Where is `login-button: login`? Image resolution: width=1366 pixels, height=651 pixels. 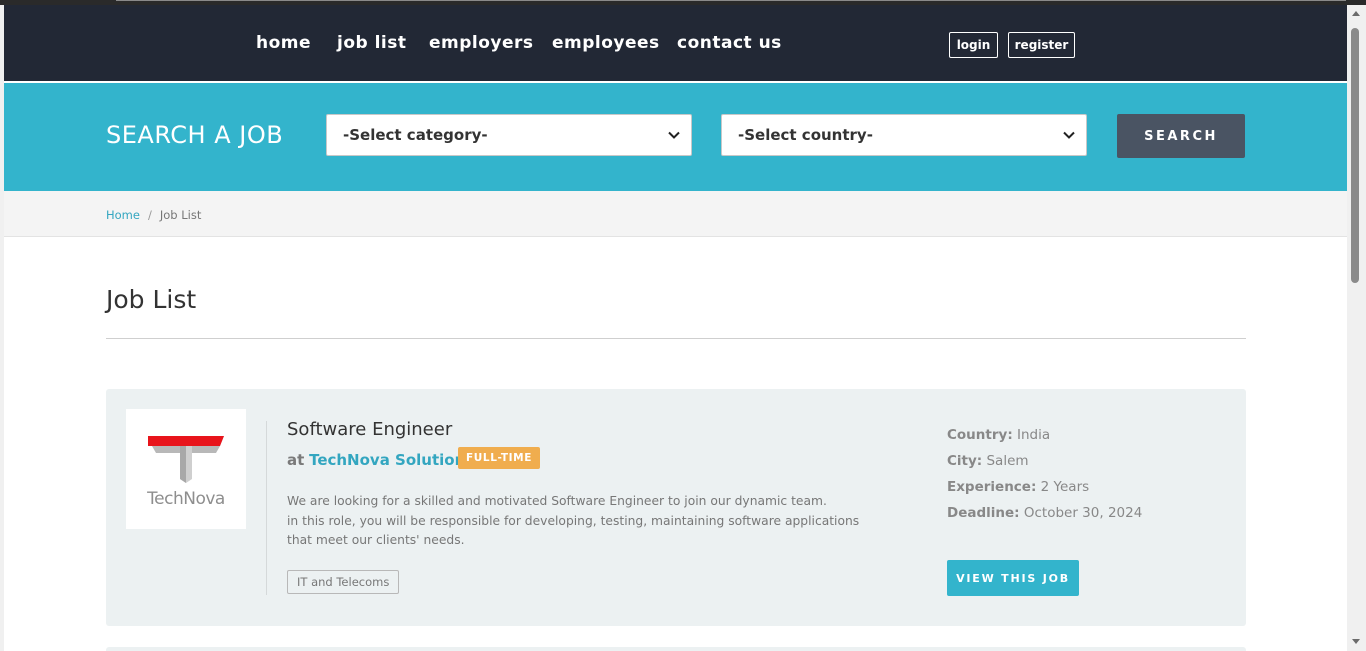
login-button: login is located at coordinates (973, 45).